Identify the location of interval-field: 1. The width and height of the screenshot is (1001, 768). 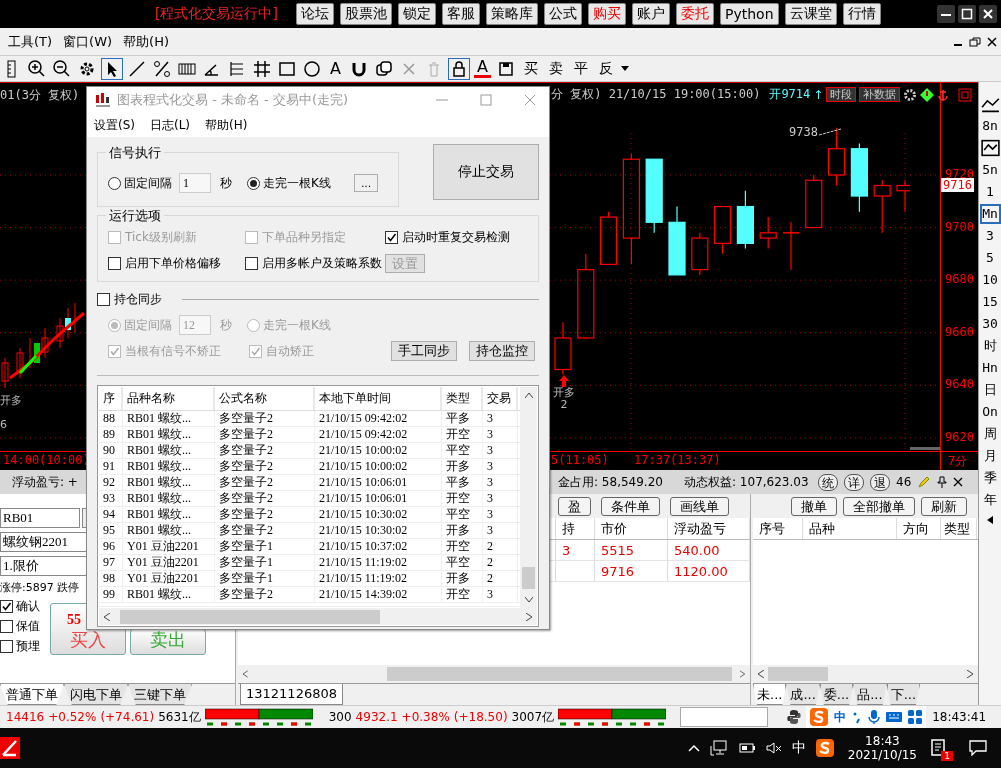
(195, 183).